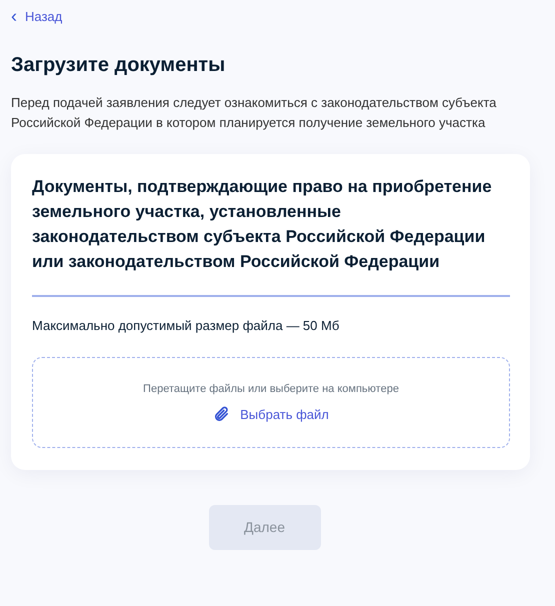 This screenshot has width=555, height=606. What do you see at coordinates (271, 389) in the screenshot?
I see `dropzone-hint: Перетащите файлы или выберите на компьютере` at bounding box center [271, 389].